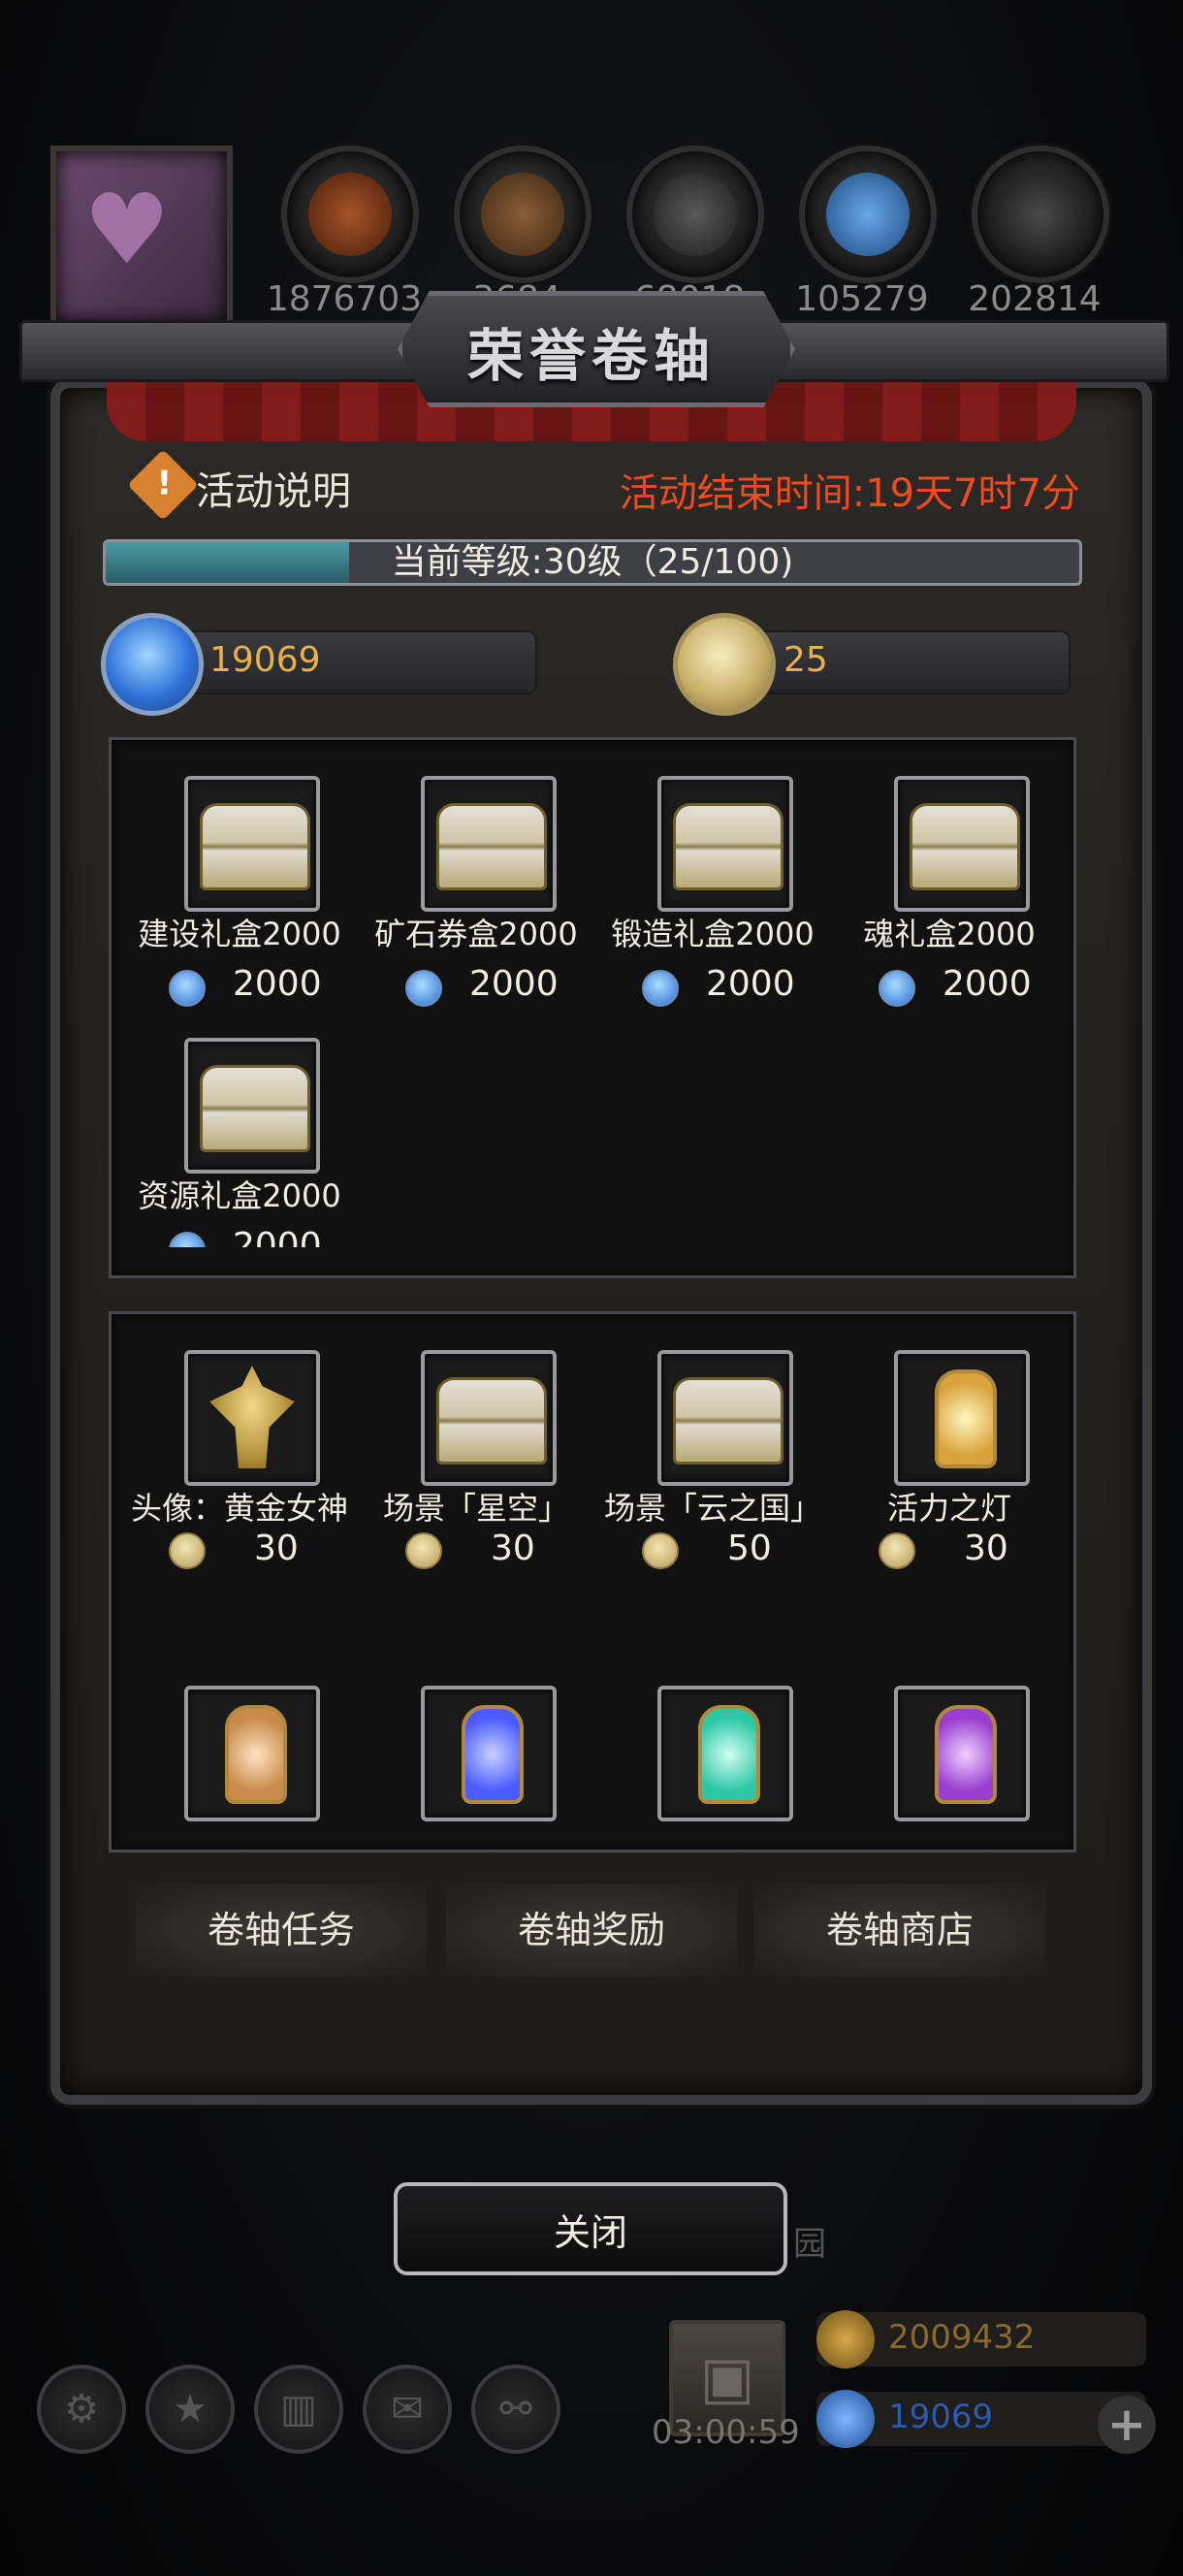 This screenshot has width=1183, height=2576. What do you see at coordinates (713, 934) in the screenshot?
I see `item-name: 锻造礼盒2000` at bounding box center [713, 934].